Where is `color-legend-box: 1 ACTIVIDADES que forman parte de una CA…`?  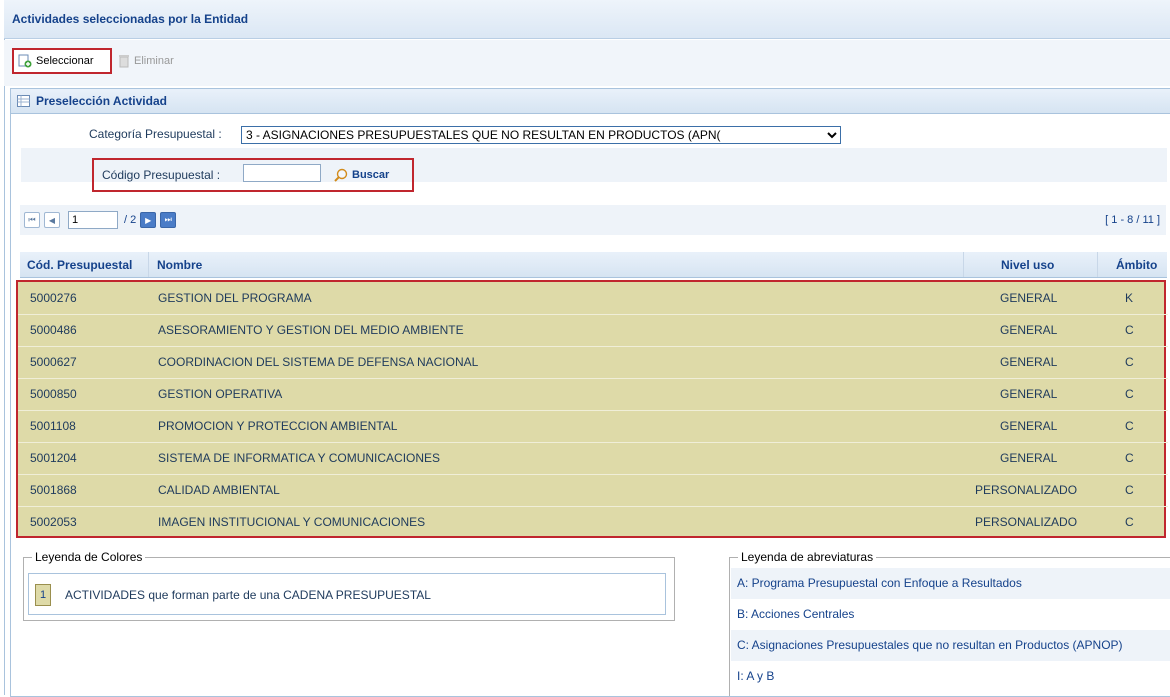
color-legend-box: 1 ACTIVIDADES que forman parte de una CA… is located at coordinates (347, 594).